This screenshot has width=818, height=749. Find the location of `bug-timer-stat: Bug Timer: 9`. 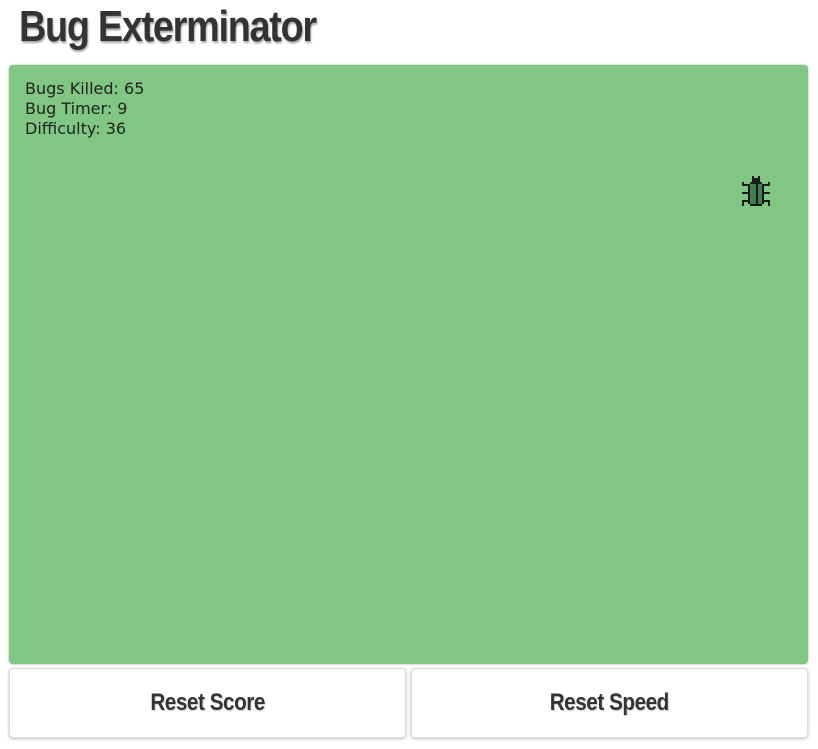

bug-timer-stat: Bug Timer: 9 is located at coordinates (84, 109).